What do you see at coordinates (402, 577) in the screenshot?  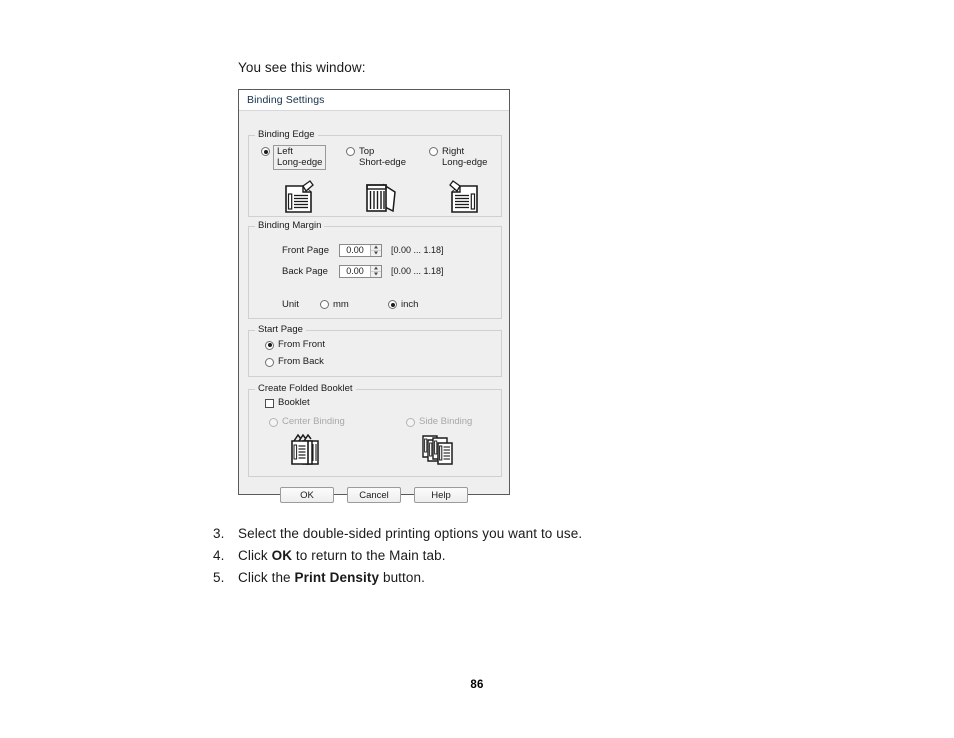 I see `step-text-suffix: button.` at bounding box center [402, 577].